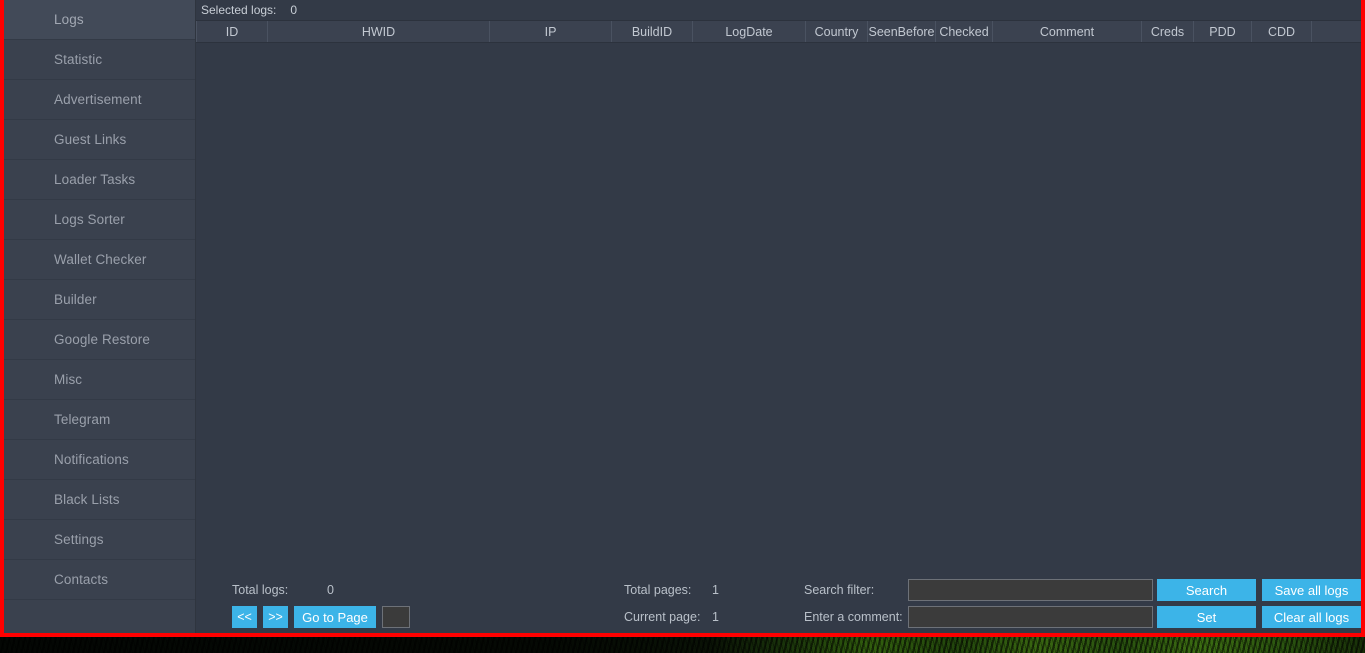  What do you see at coordinates (99, 20) in the screenshot?
I see `sidebar-item-logs: Logs` at bounding box center [99, 20].